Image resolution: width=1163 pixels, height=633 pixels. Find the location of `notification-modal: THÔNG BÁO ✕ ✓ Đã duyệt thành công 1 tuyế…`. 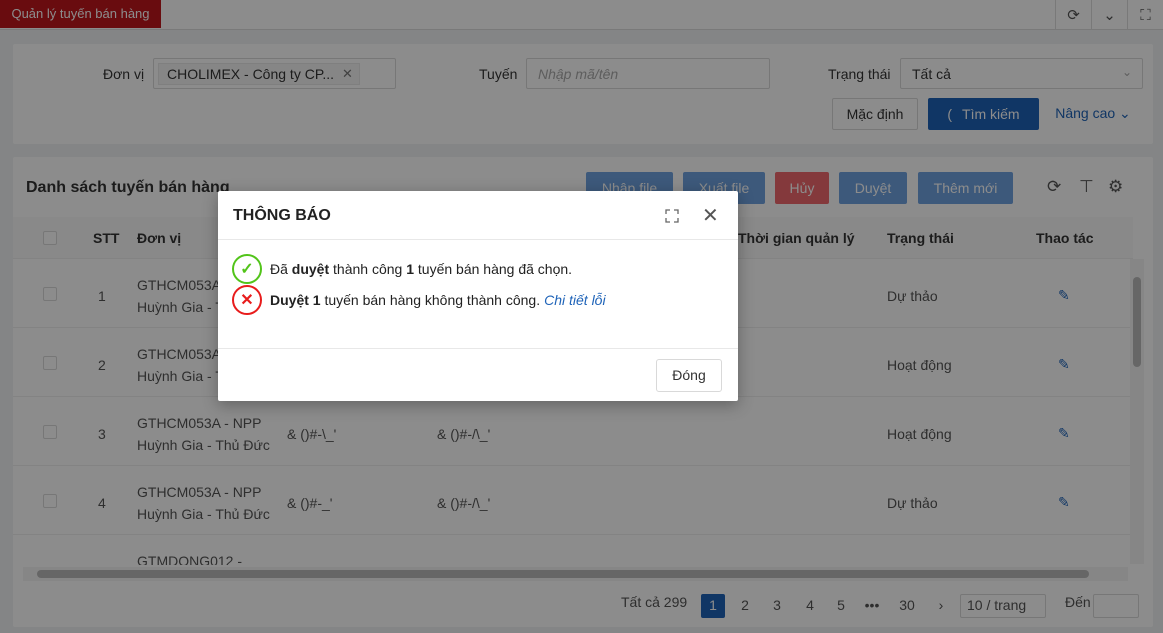

notification-modal: THÔNG BÁO ✕ ✓ Đã duyệt thành công 1 tuyế… is located at coordinates (478, 296).